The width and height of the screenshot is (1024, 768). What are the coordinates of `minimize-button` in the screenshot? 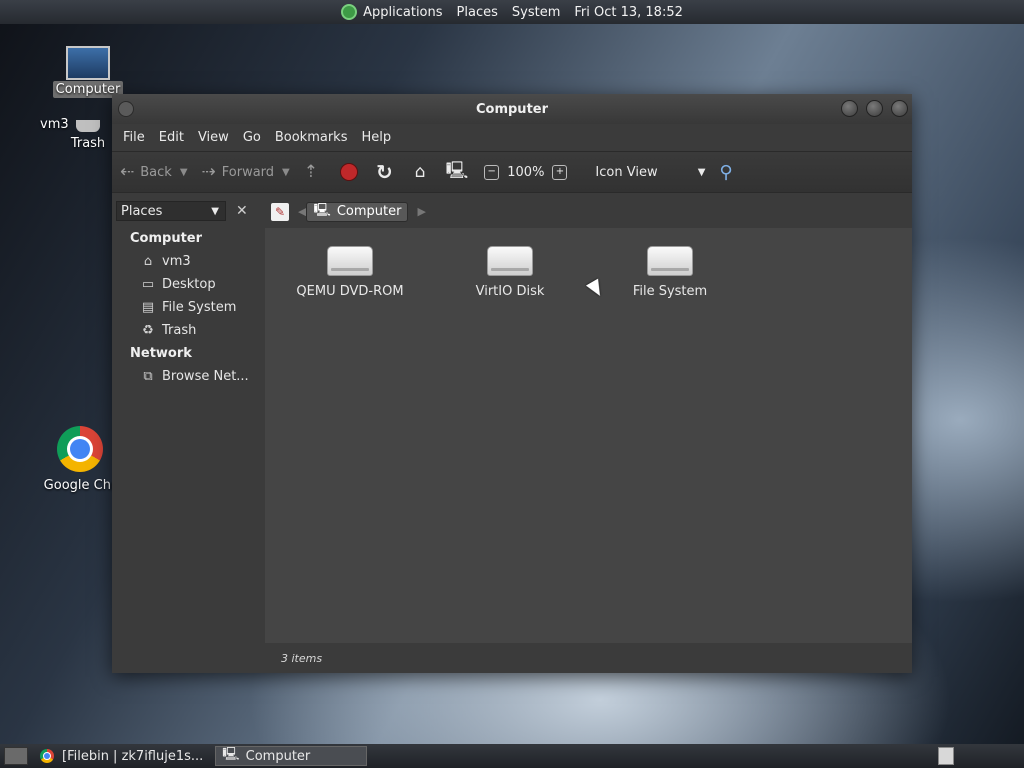 It's located at (849, 108).